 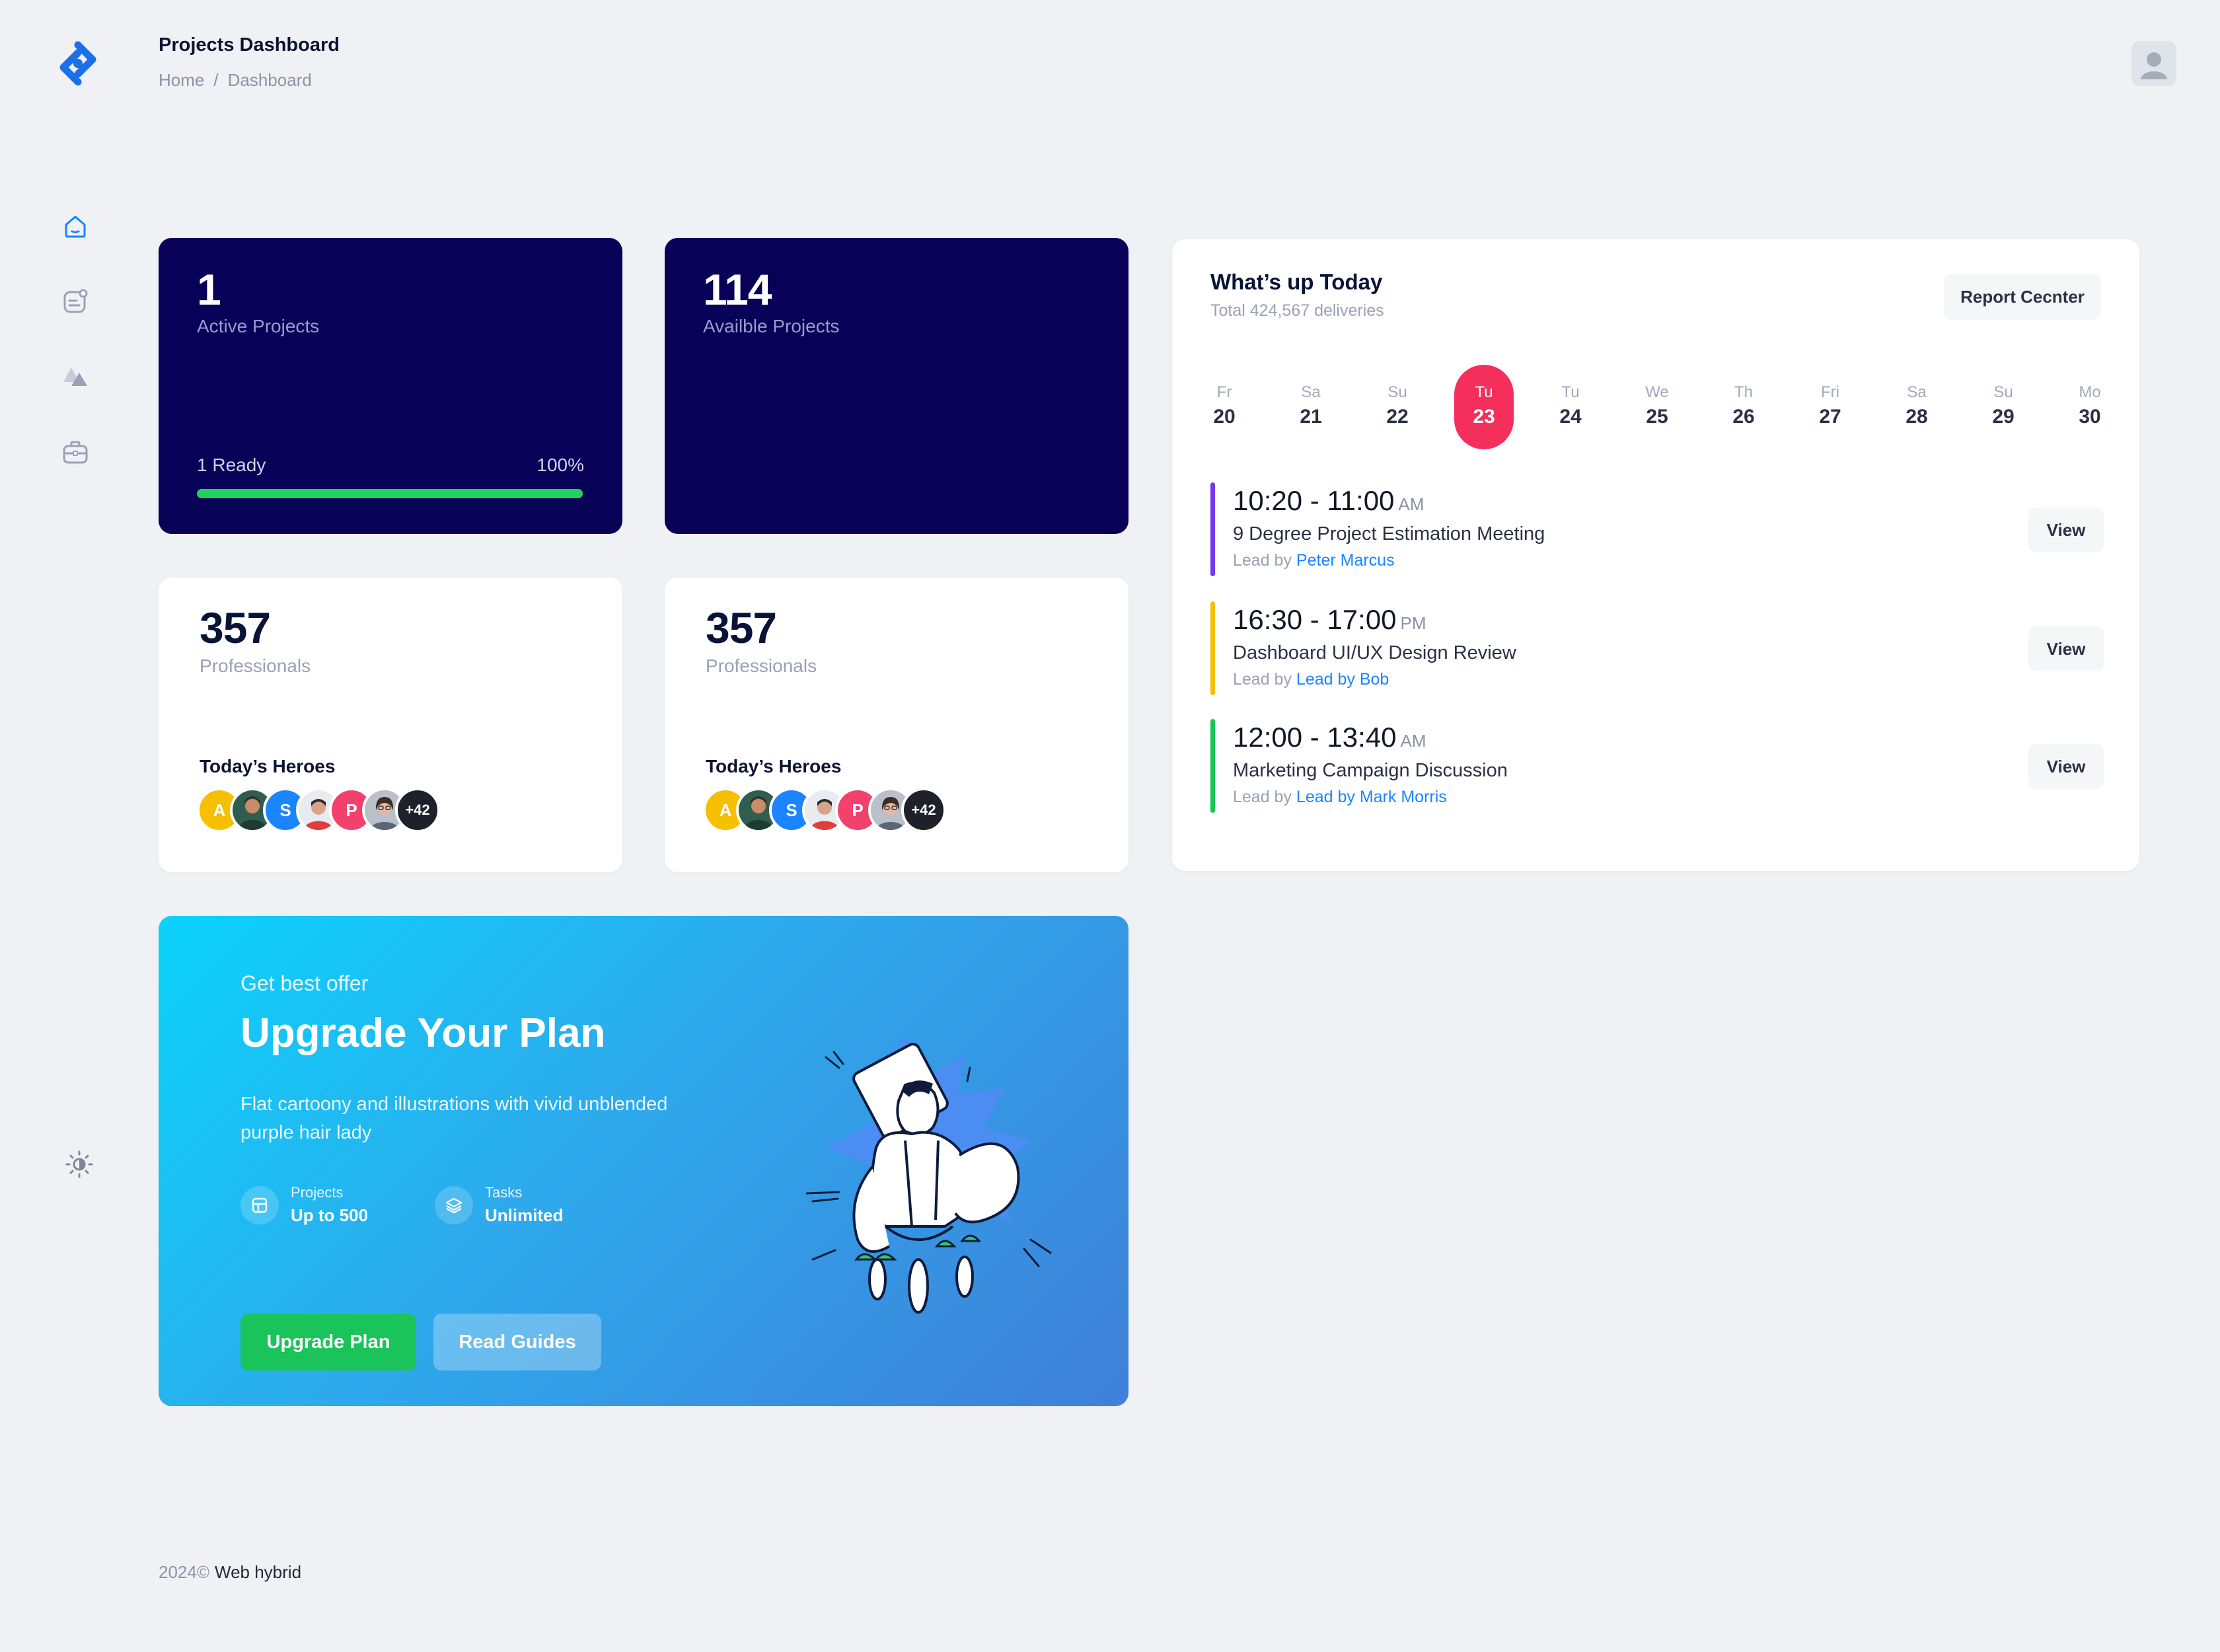 I want to click on progress-bar, so click(x=390, y=494).